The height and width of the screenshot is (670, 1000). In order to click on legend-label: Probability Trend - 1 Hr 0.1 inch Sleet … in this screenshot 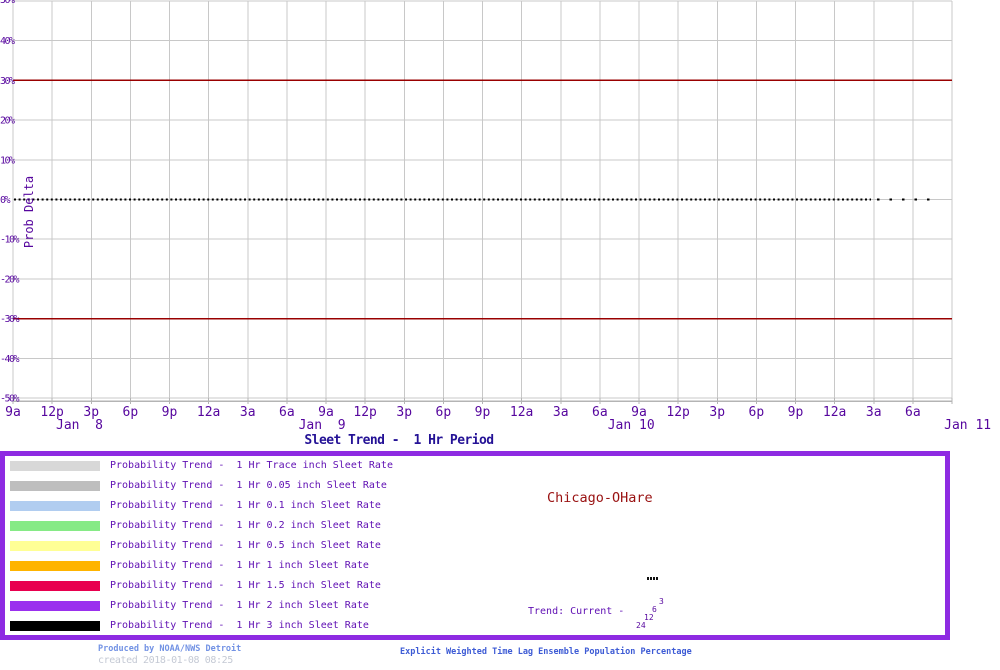, I will do `click(245, 505)`.